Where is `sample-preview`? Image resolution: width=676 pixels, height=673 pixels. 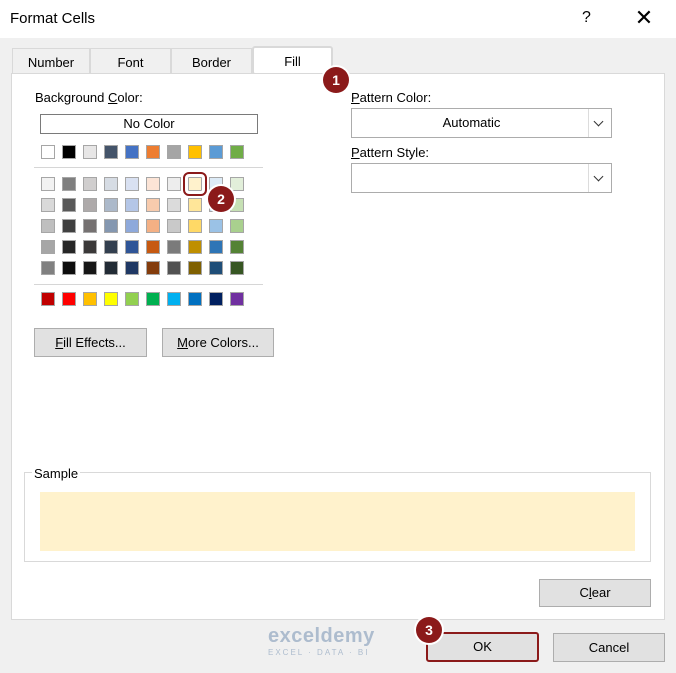
sample-preview is located at coordinates (337, 521).